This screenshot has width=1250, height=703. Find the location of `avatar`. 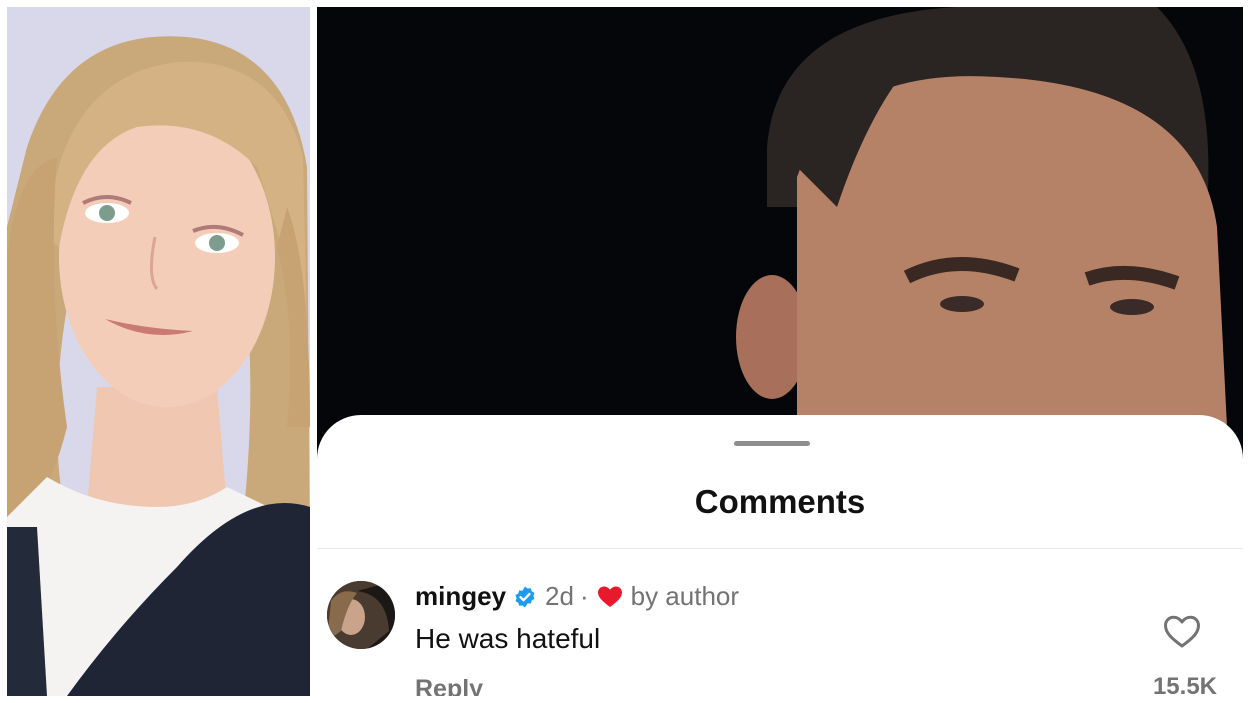

avatar is located at coordinates (361, 615).